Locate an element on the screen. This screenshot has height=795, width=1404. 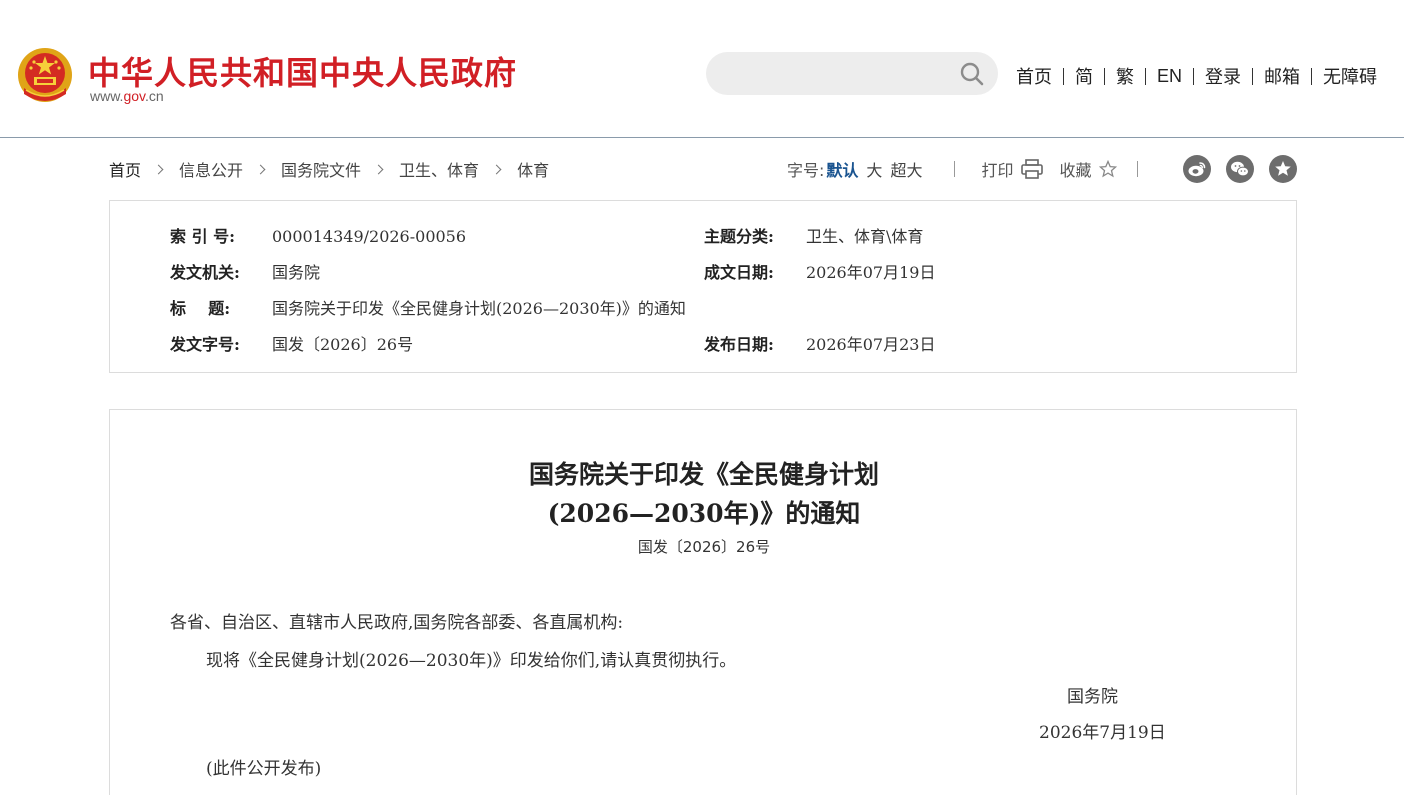
top-nav: 首页 简 繁 EN 登录 邮箱 无障碍 is located at coordinates (1196, 76).